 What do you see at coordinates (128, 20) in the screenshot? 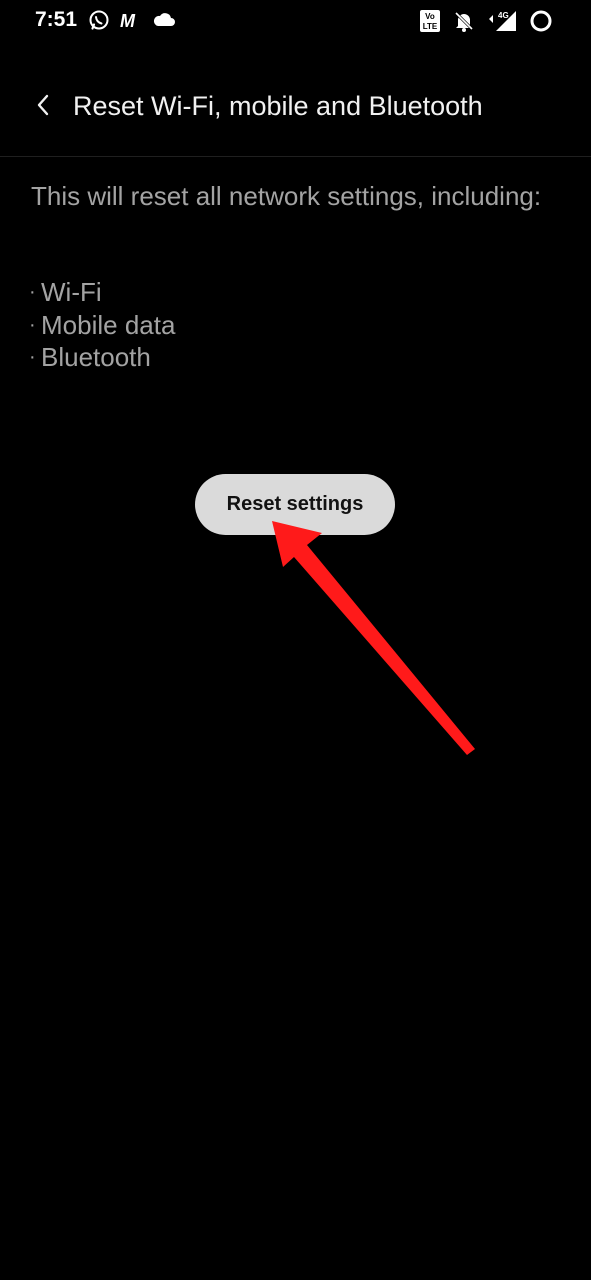
I see `m-app-label: M` at bounding box center [128, 20].